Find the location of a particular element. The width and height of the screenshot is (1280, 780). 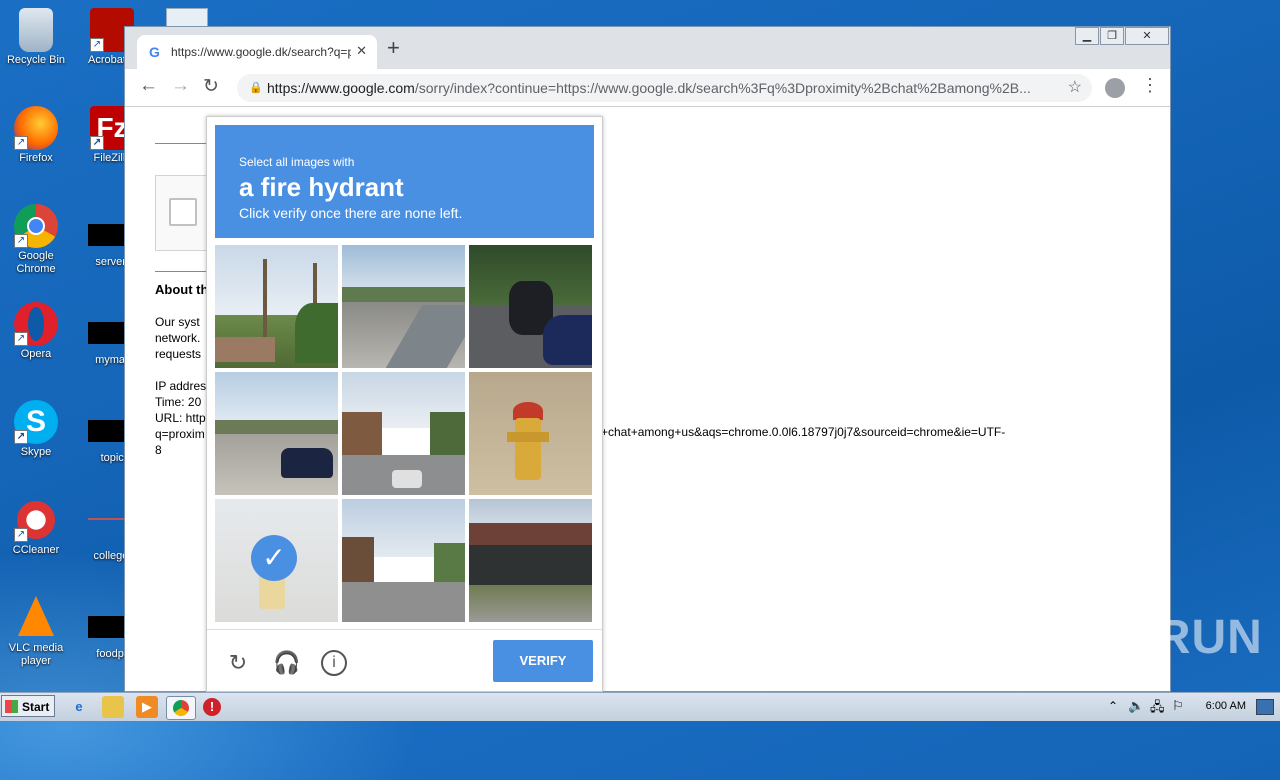

taskbar: Start e ▶ ! ⌃ 🔈 🖧 ⚐ 6:00 AM is located at coordinates (640, 706).